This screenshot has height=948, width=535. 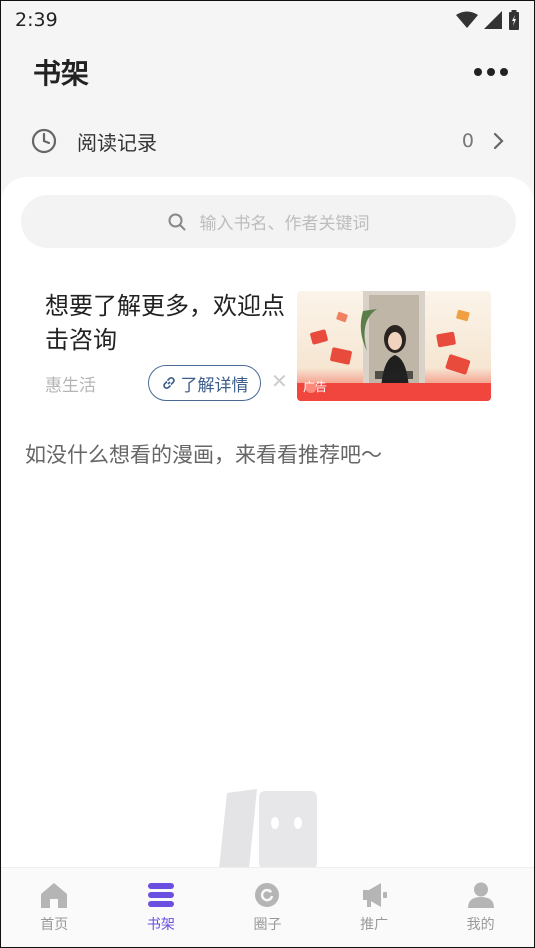 What do you see at coordinates (160, 894) in the screenshot?
I see `bookshelf-icon` at bounding box center [160, 894].